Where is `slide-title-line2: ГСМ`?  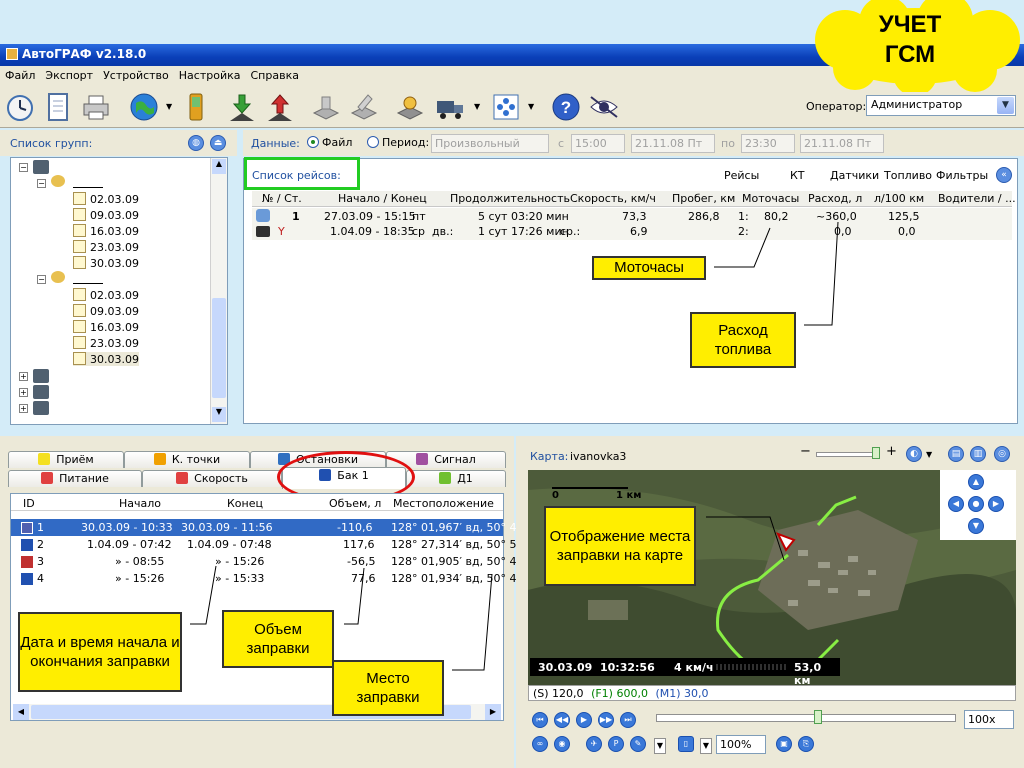 slide-title-line2: ГСМ is located at coordinates (910, 54).